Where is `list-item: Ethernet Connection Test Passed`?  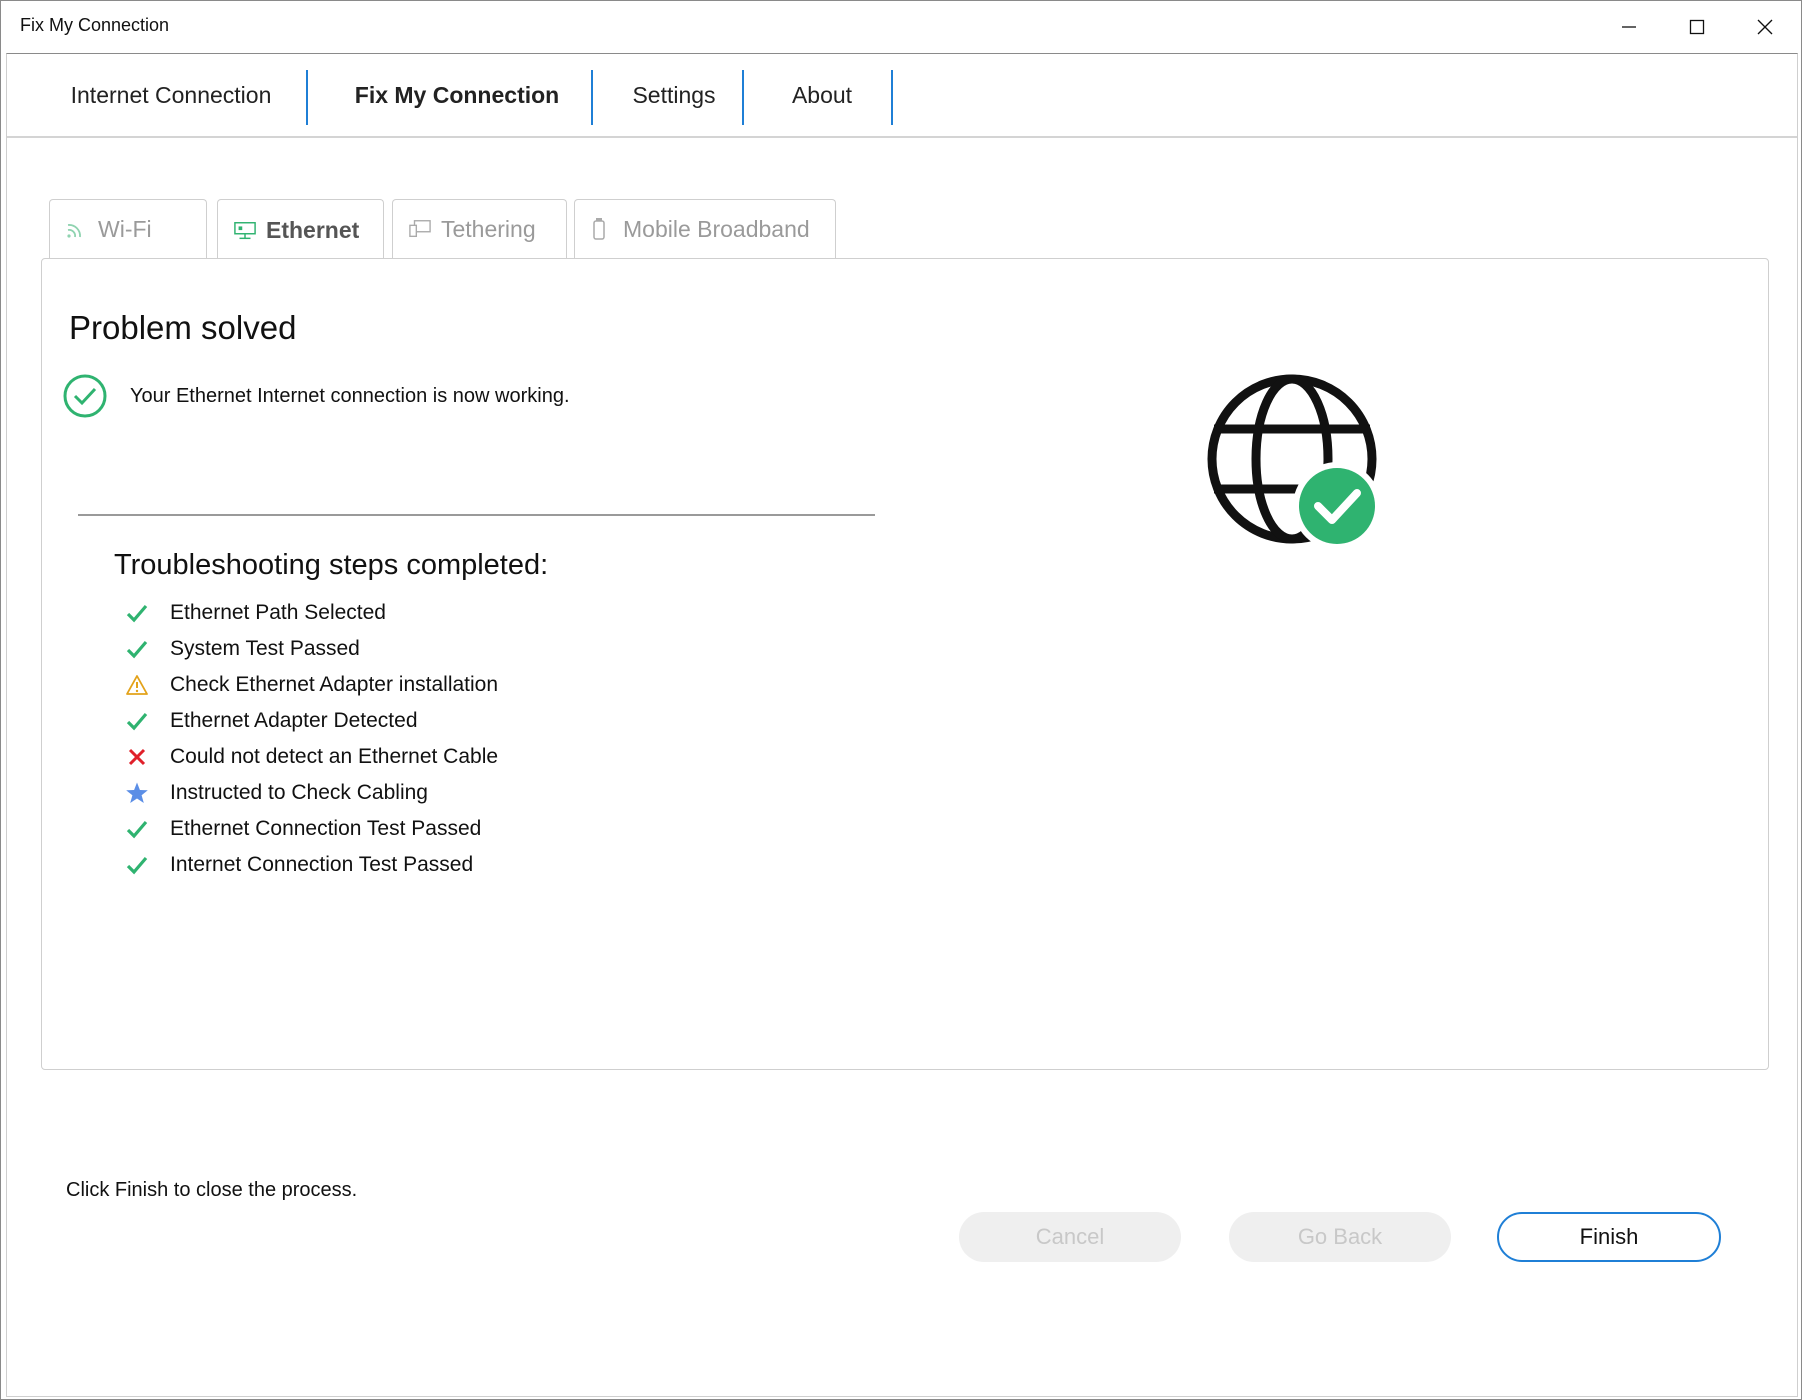
list-item: Ethernet Connection Test Passed is located at coordinates (311, 829).